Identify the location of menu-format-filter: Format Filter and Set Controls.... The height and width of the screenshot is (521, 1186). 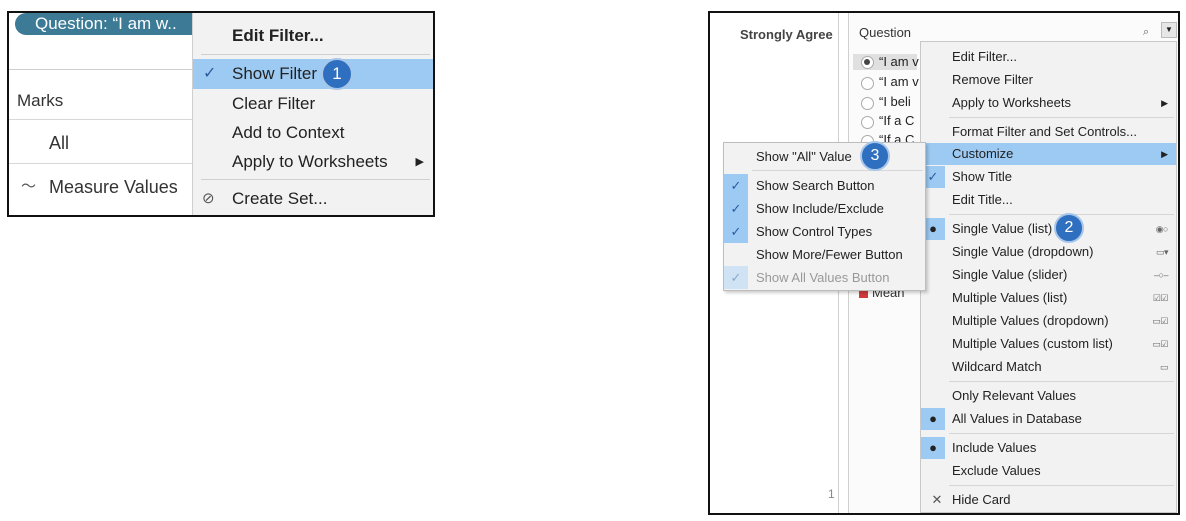
(1048, 132).